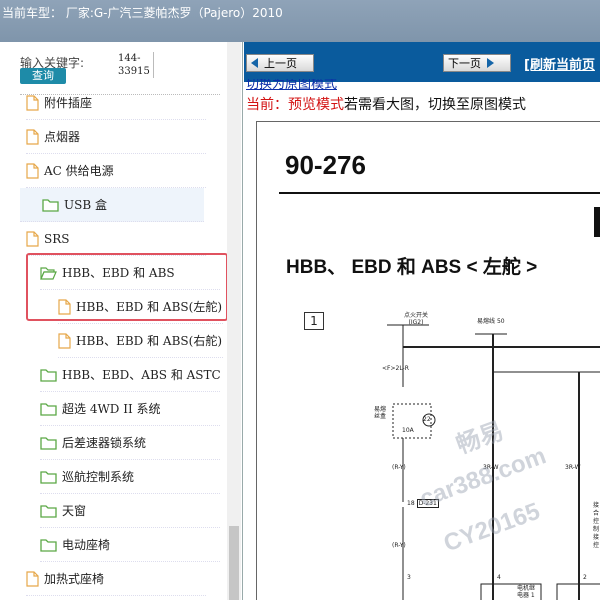 The height and width of the screenshot is (600, 600). I want to click on prev-page-label: 上一页, so click(280, 63).